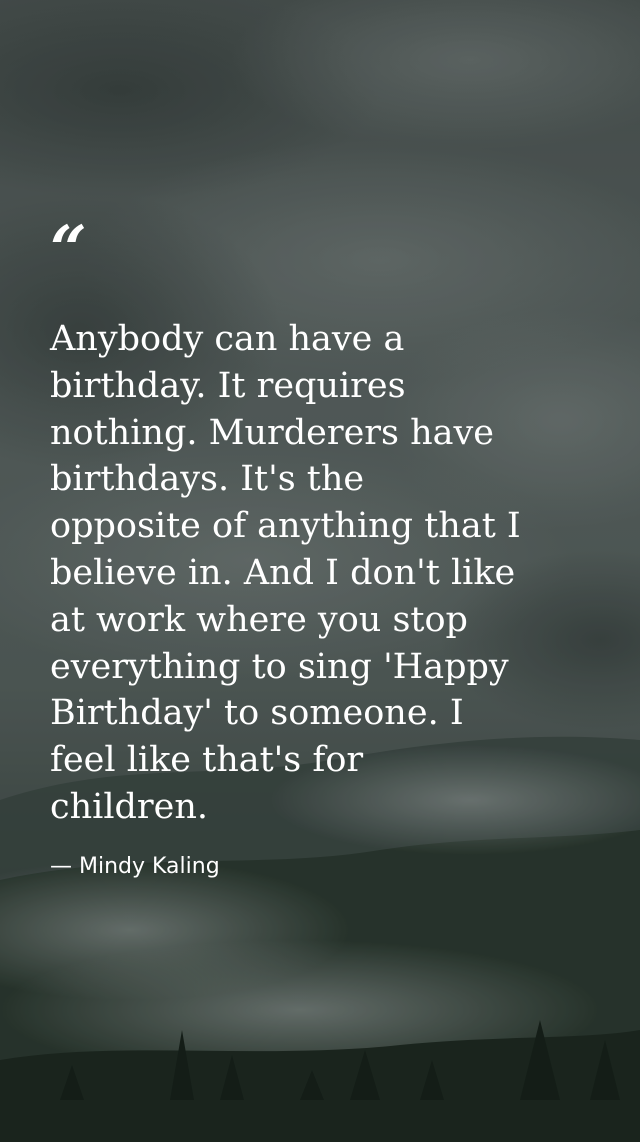 Image resolution: width=640 pixels, height=1142 pixels. Describe the element at coordinates (272, 432) in the screenshot. I see `quote-line: nothing. Murderers have` at that location.